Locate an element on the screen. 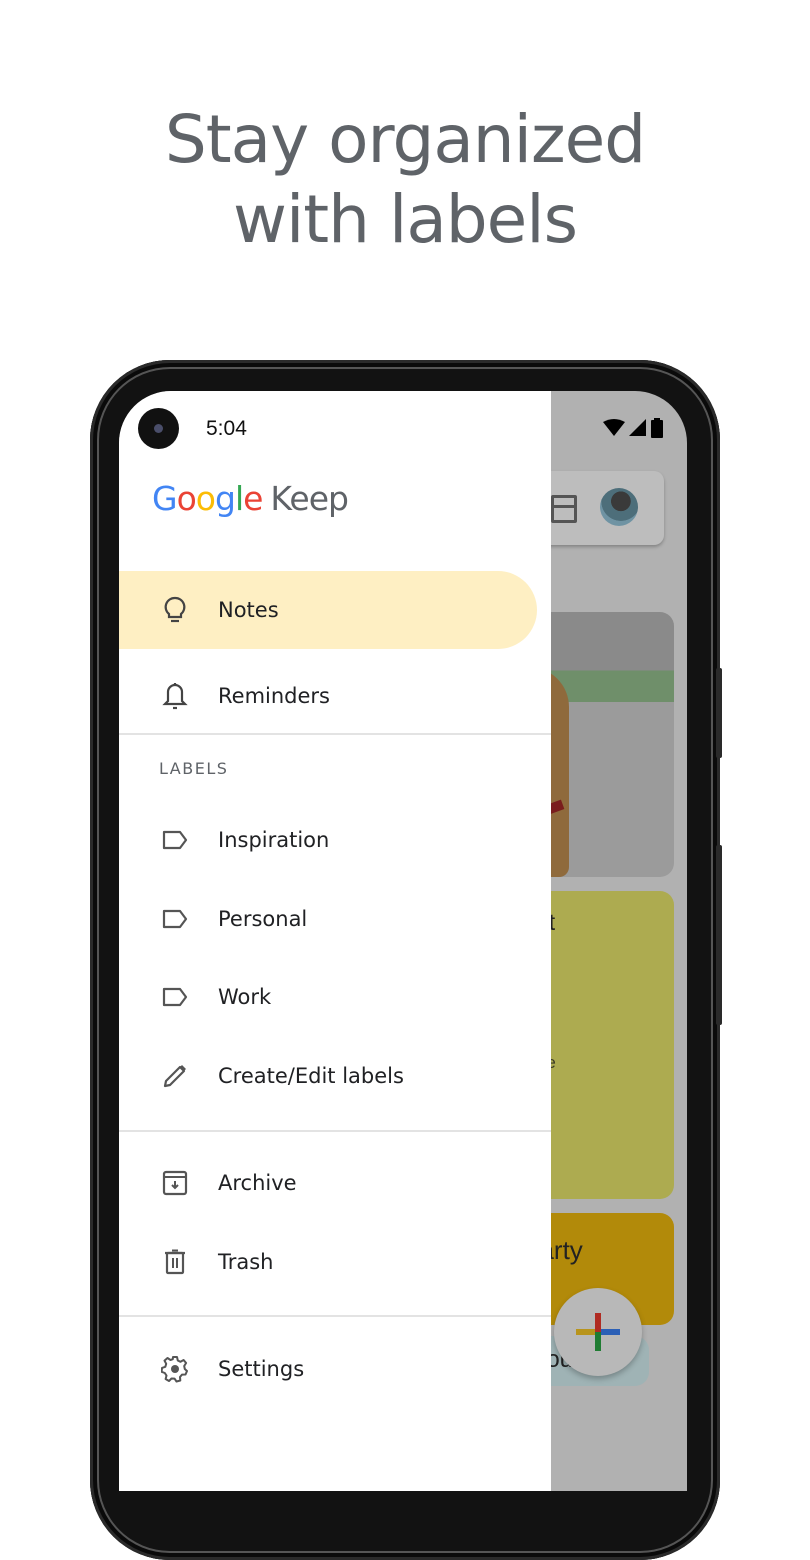  trash-icon is located at coordinates (175, 1262).